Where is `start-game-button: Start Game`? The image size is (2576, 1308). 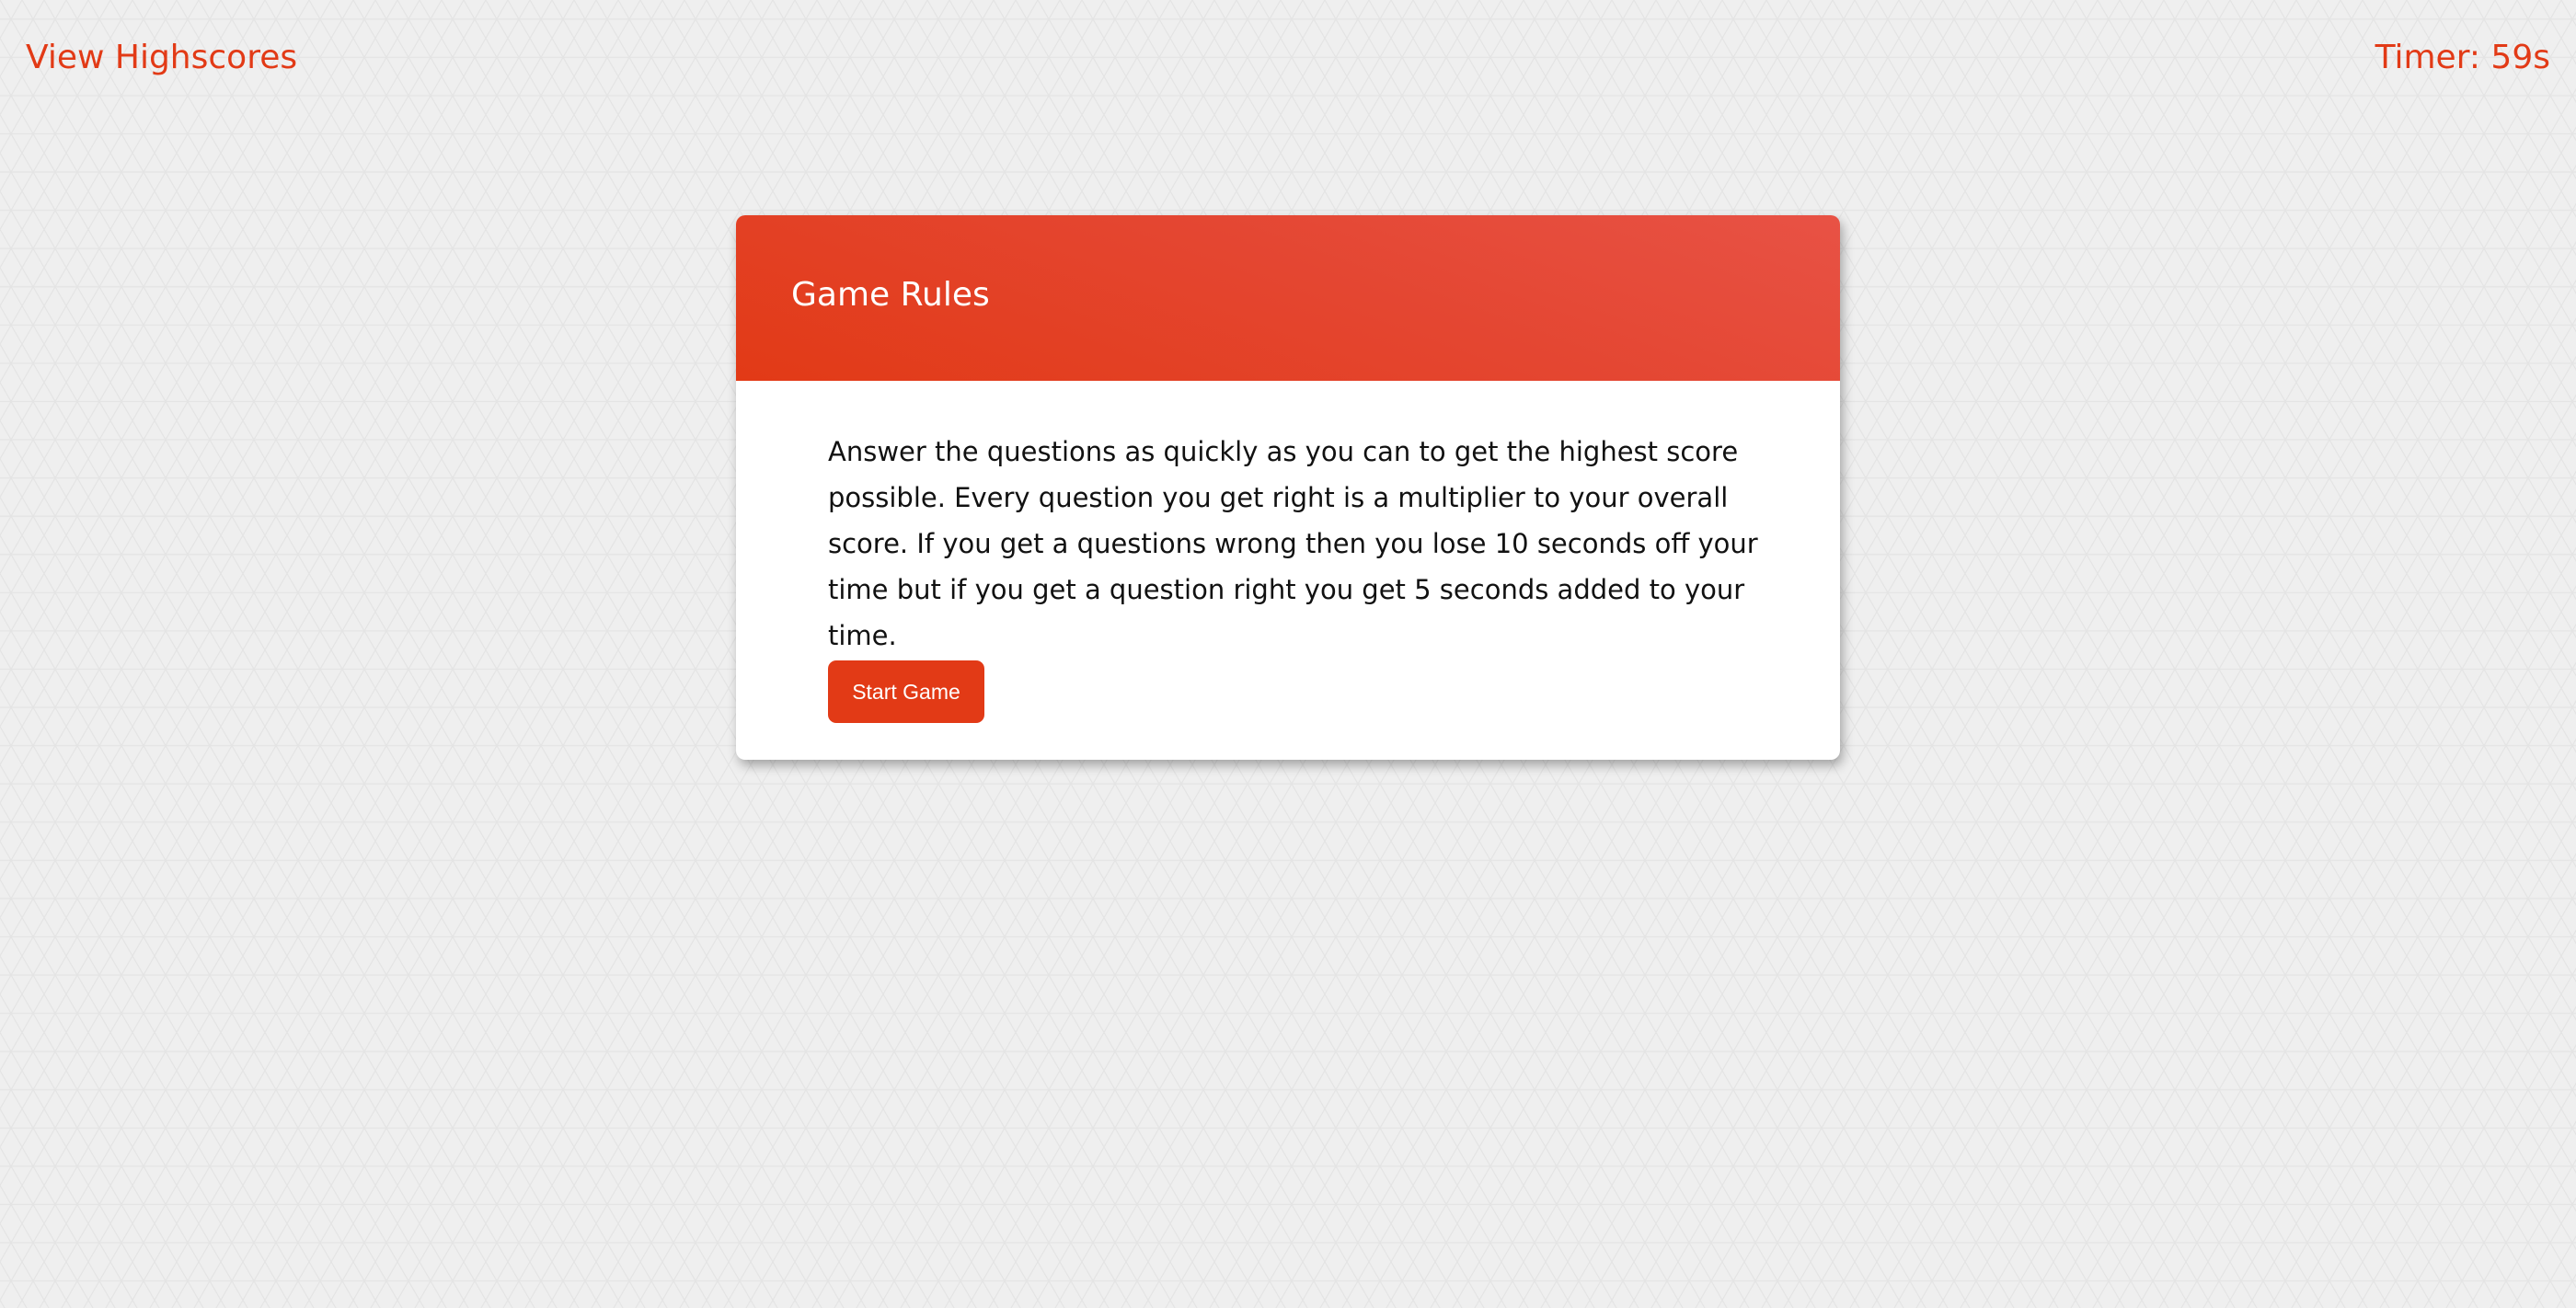 start-game-button: Start Game is located at coordinates (906, 691).